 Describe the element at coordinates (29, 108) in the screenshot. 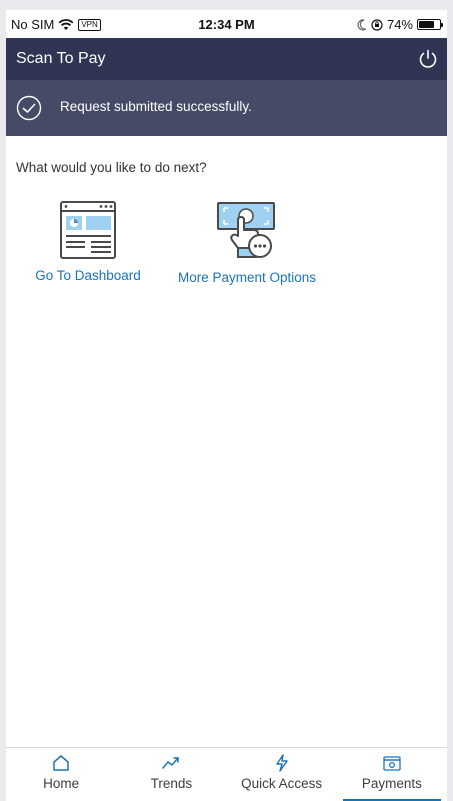

I see `check-circle-icon` at that location.